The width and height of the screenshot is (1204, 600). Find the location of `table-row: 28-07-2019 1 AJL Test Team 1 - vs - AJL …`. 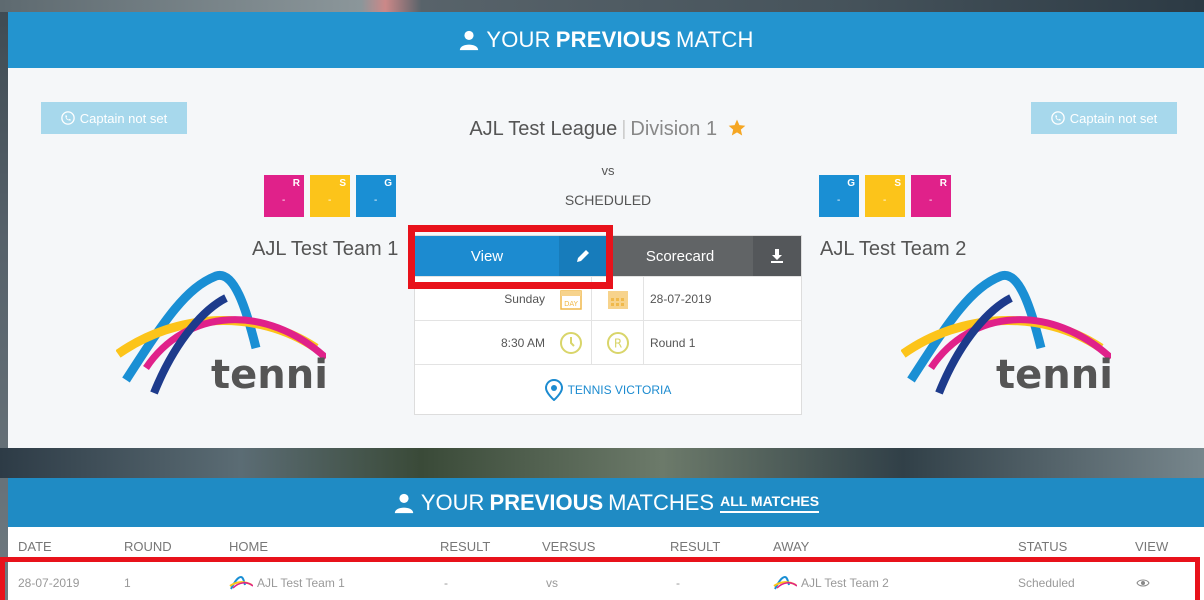

table-row: 28-07-2019 1 AJL Test Team 1 - vs - AJL … is located at coordinates (606, 582).